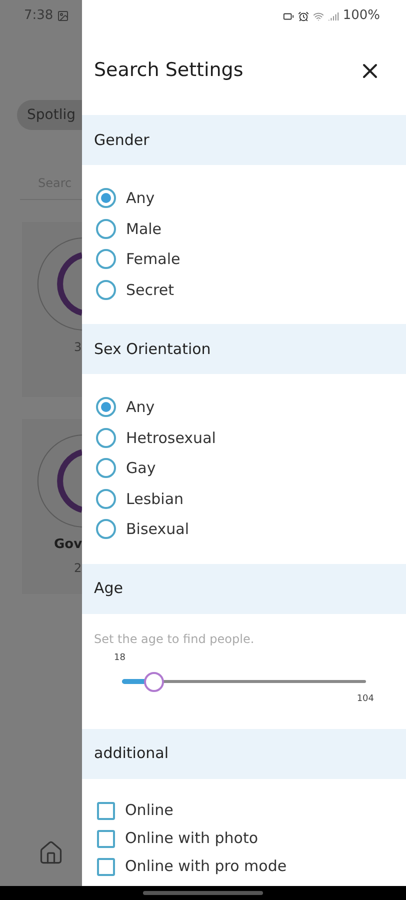 This screenshot has height=900, width=406. I want to click on checkbox-label: Online with photo, so click(191, 839).